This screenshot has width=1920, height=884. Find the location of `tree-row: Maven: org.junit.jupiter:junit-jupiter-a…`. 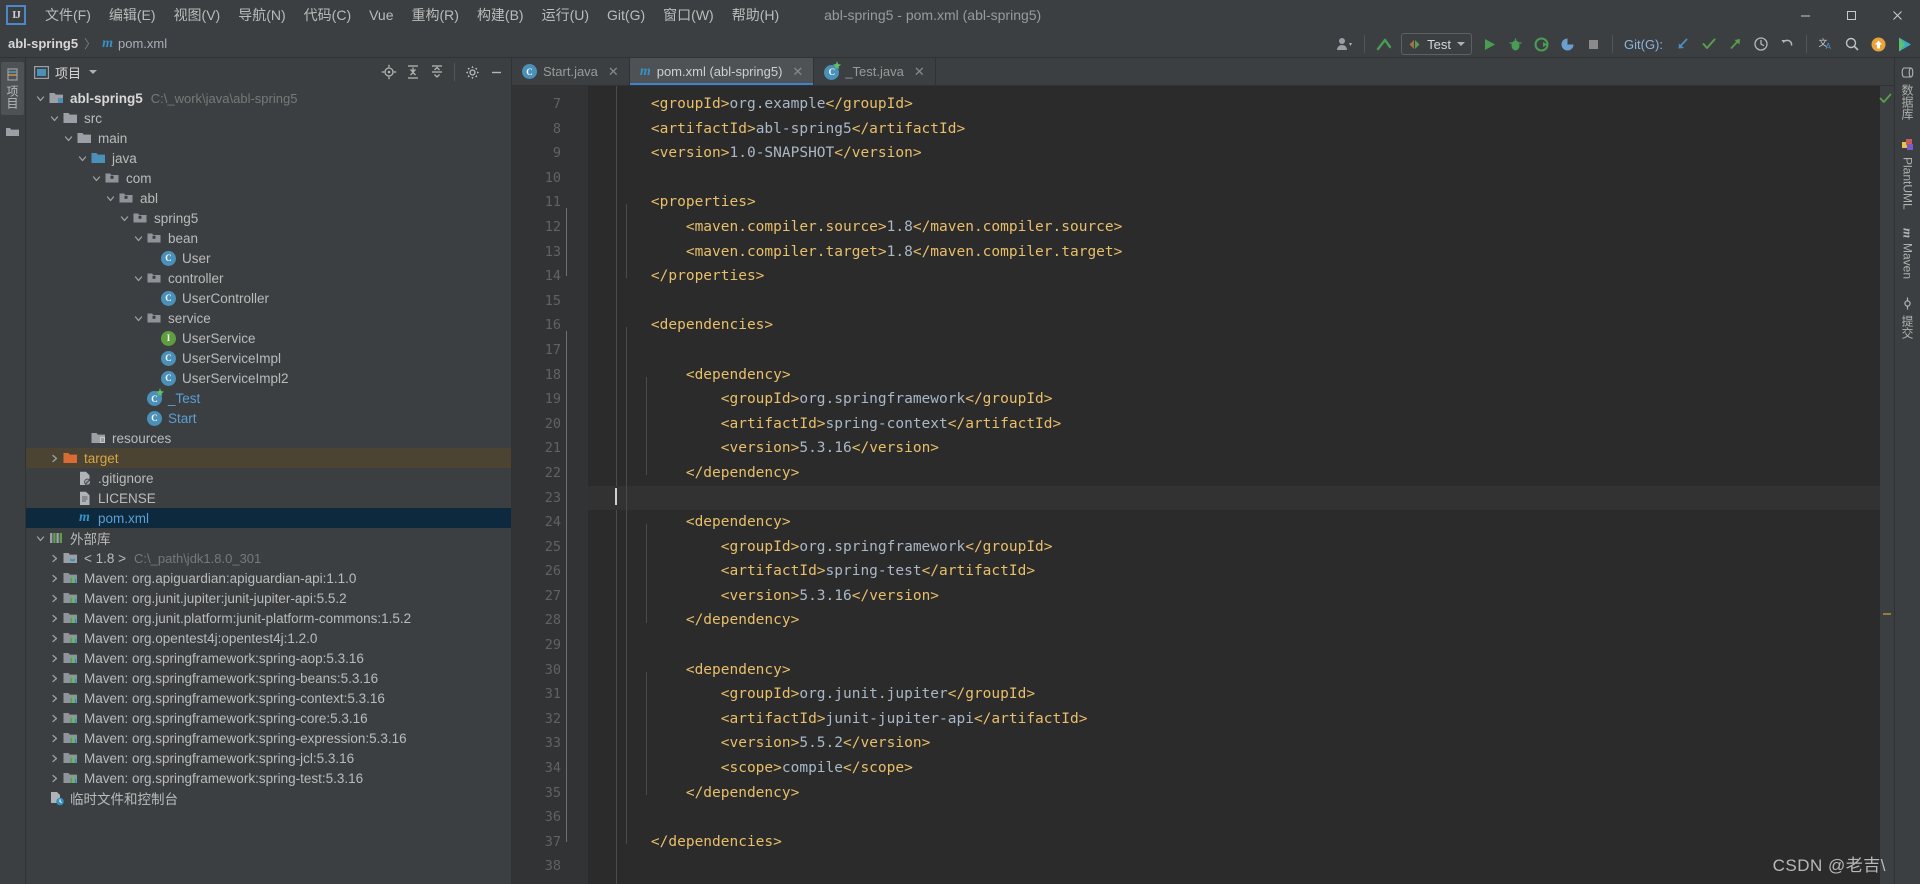

tree-row: Maven: org.junit.jupiter:junit-jupiter-a… is located at coordinates (268, 598).